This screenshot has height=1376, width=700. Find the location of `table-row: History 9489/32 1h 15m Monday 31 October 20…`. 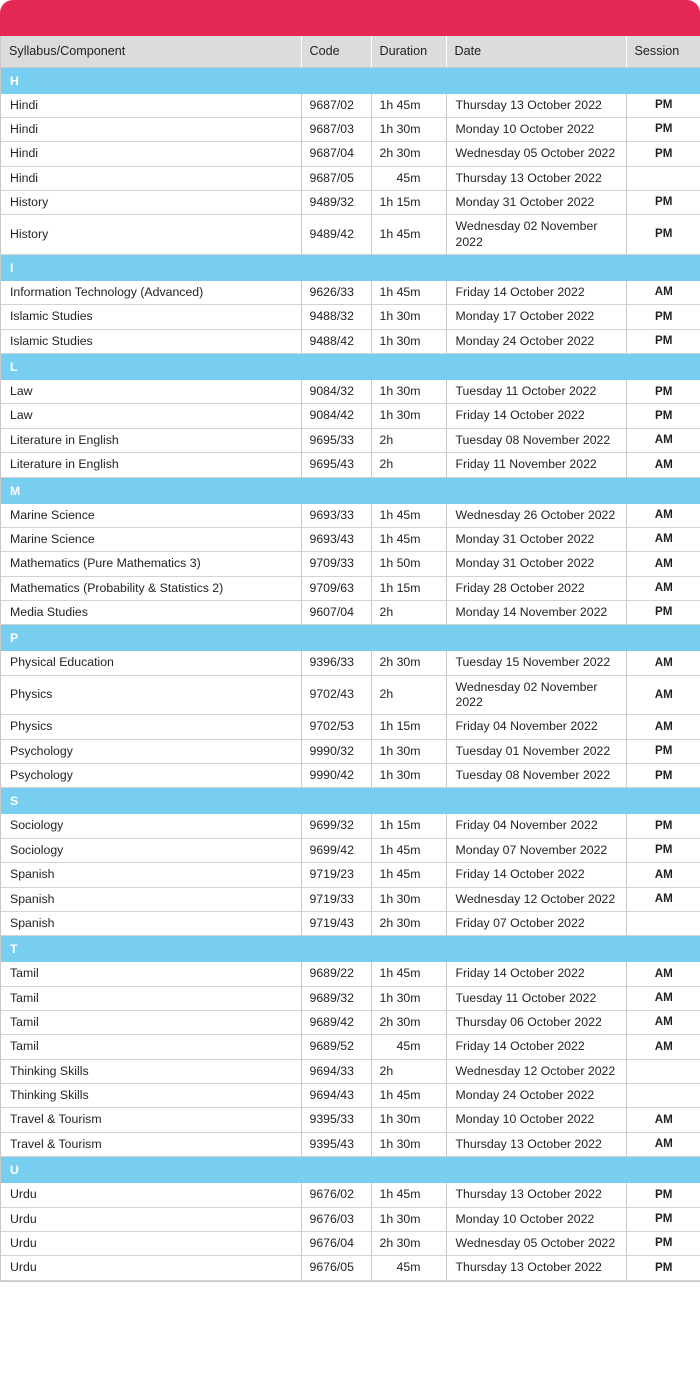

table-row: History 9489/32 1h 15m Monday 31 October 20… is located at coordinates (350, 203).